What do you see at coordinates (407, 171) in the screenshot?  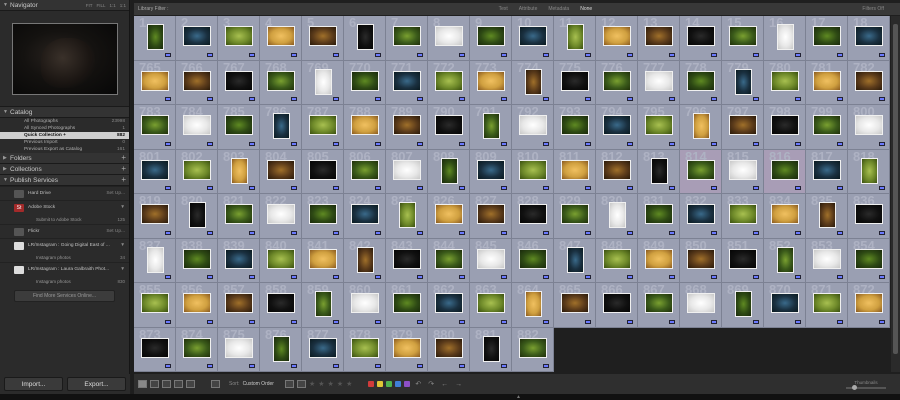 I see `photo-cell: 807` at bounding box center [407, 171].